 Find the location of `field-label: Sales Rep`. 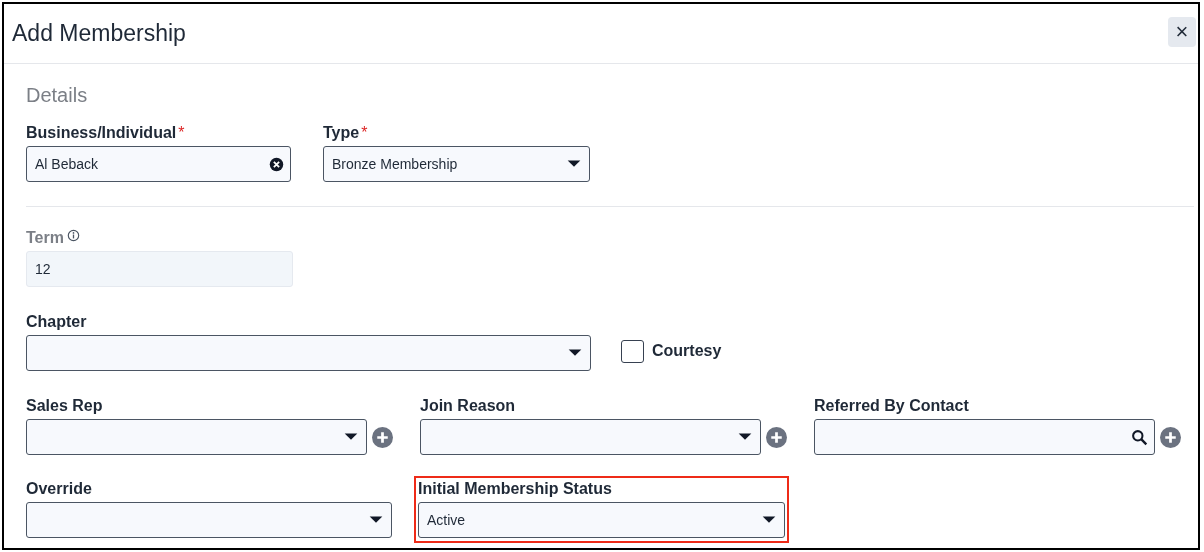

field-label: Sales Rep is located at coordinates (64, 406).